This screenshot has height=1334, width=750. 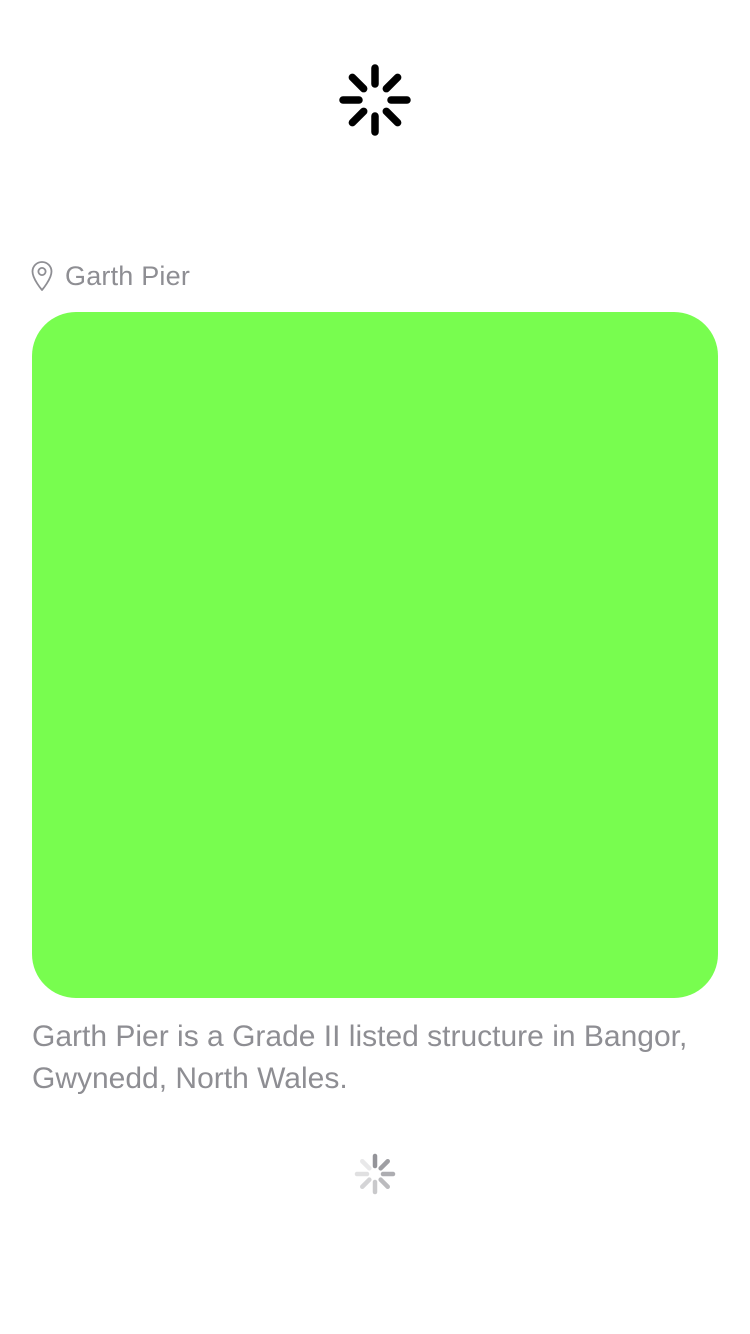 What do you see at coordinates (375, 100) in the screenshot?
I see `loading-spinner-icon` at bounding box center [375, 100].